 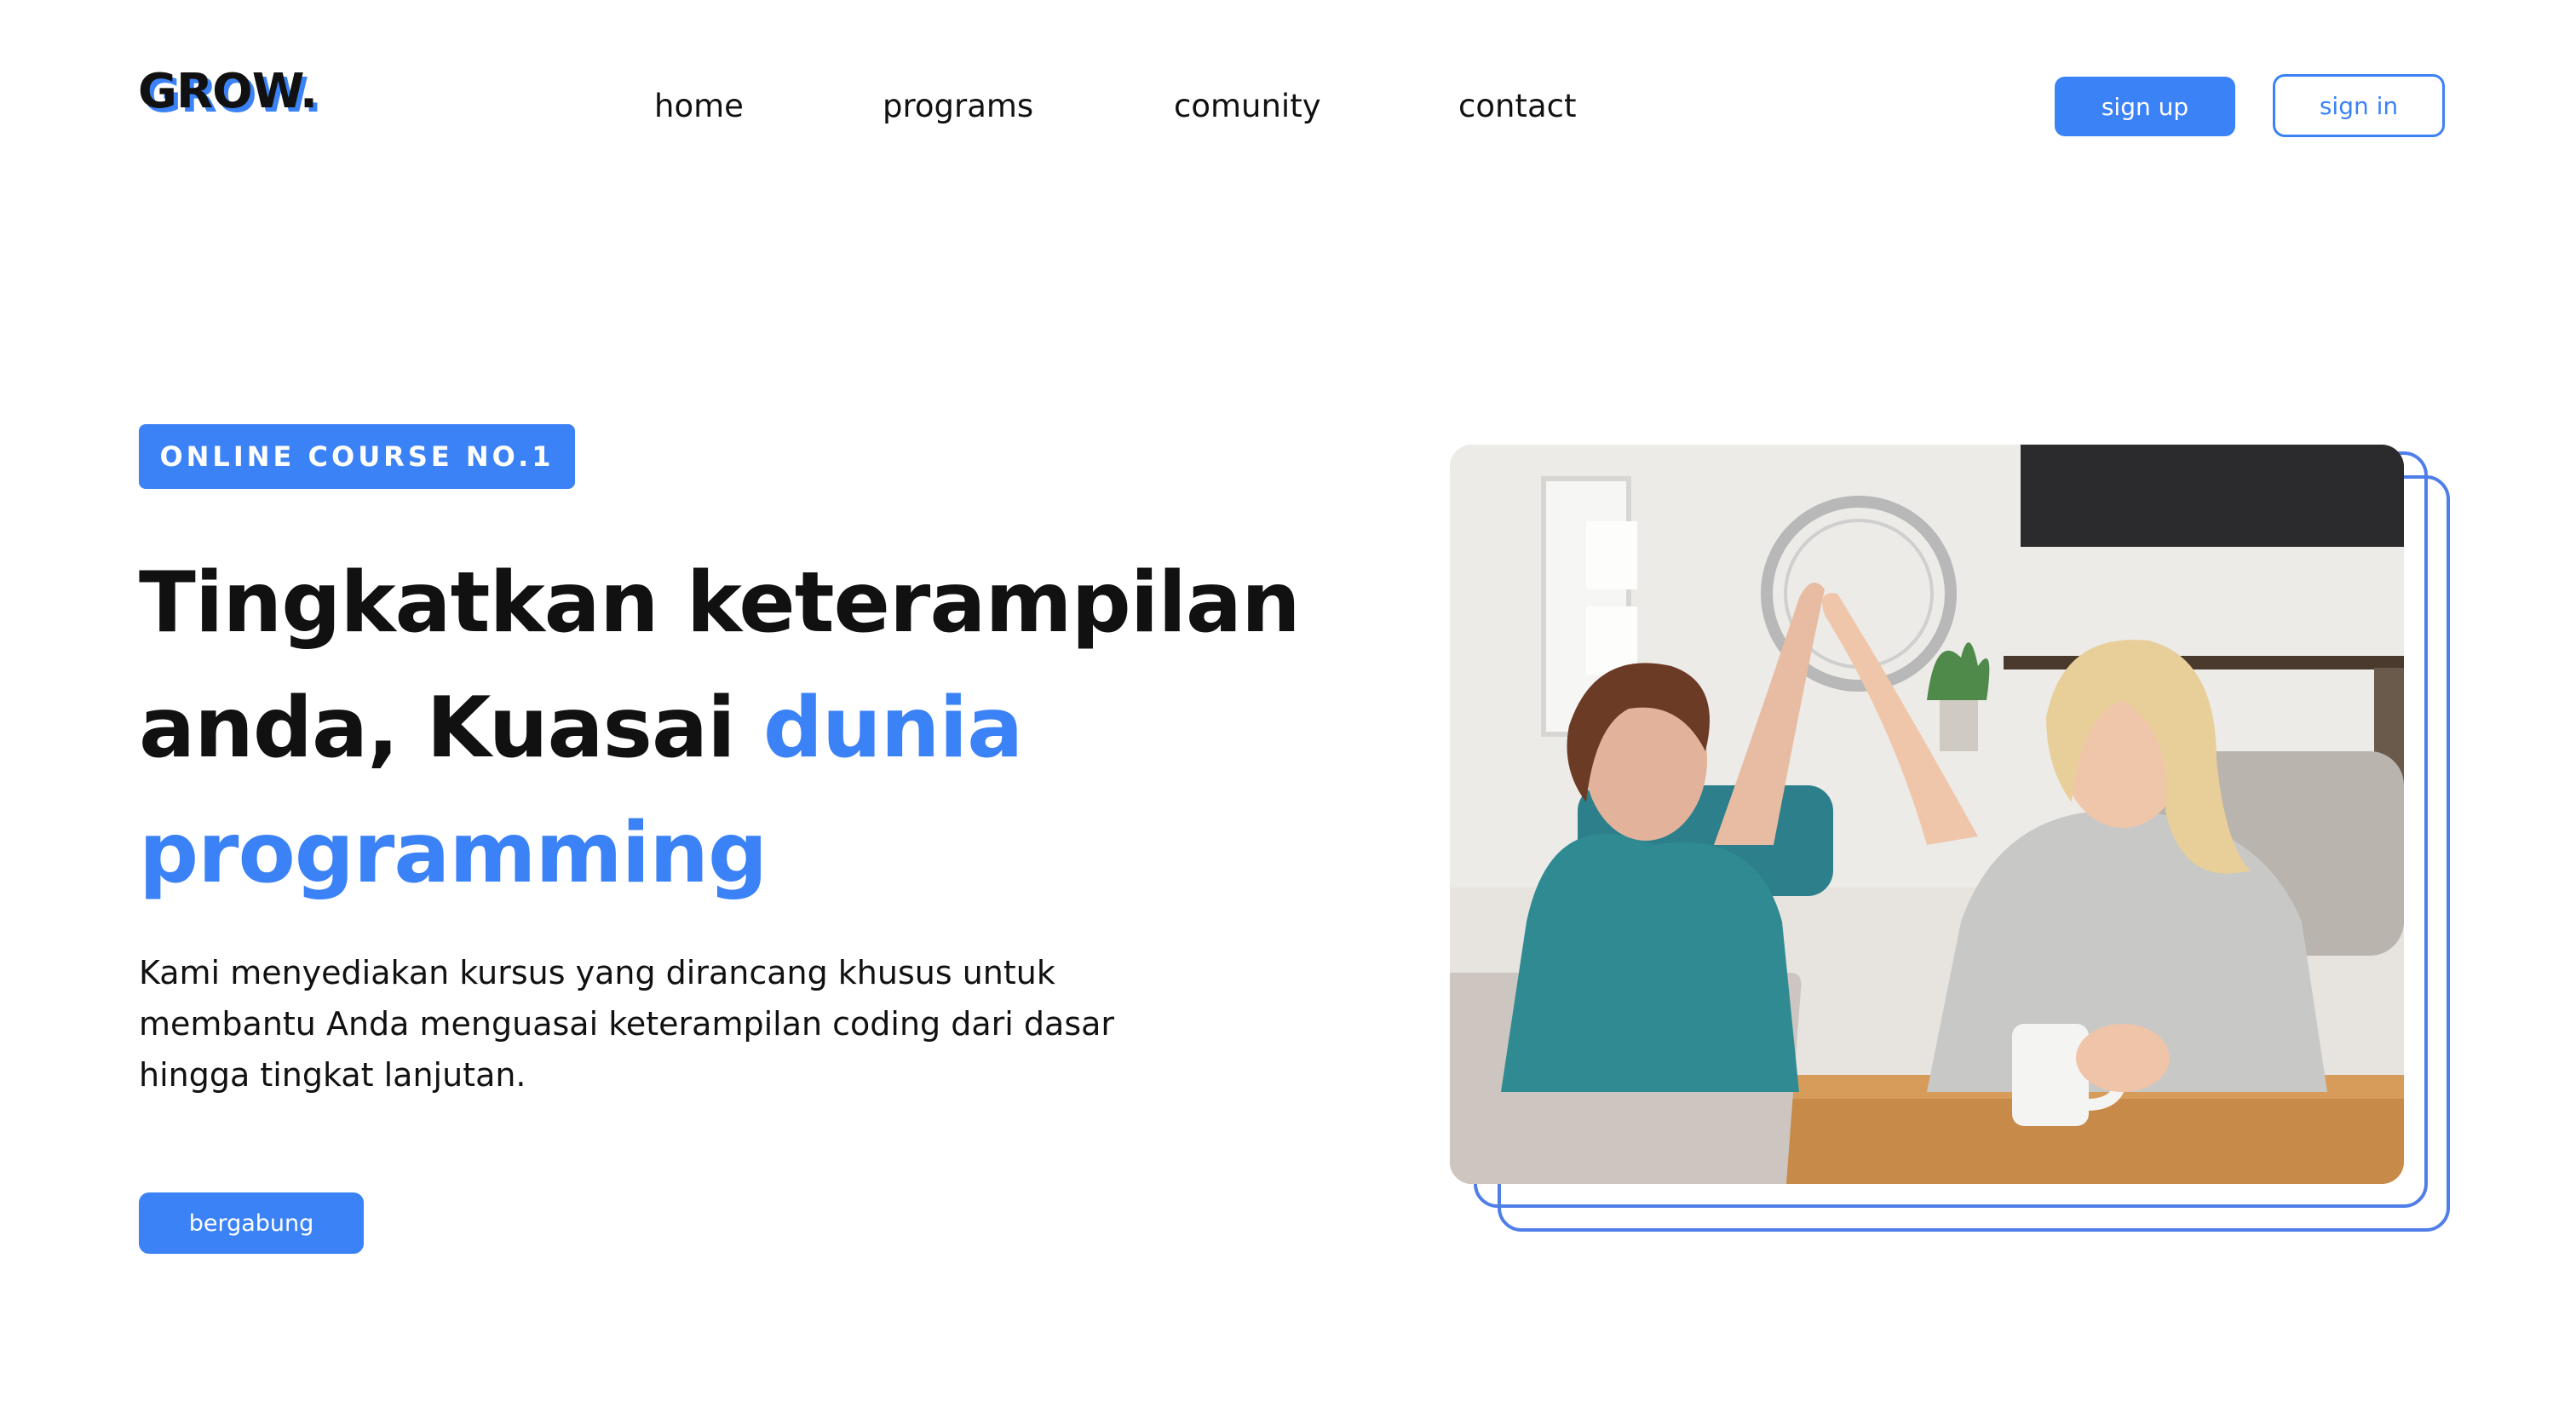 What do you see at coordinates (2145, 106) in the screenshot?
I see `sign-up-button: sign up` at bounding box center [2145, 106].